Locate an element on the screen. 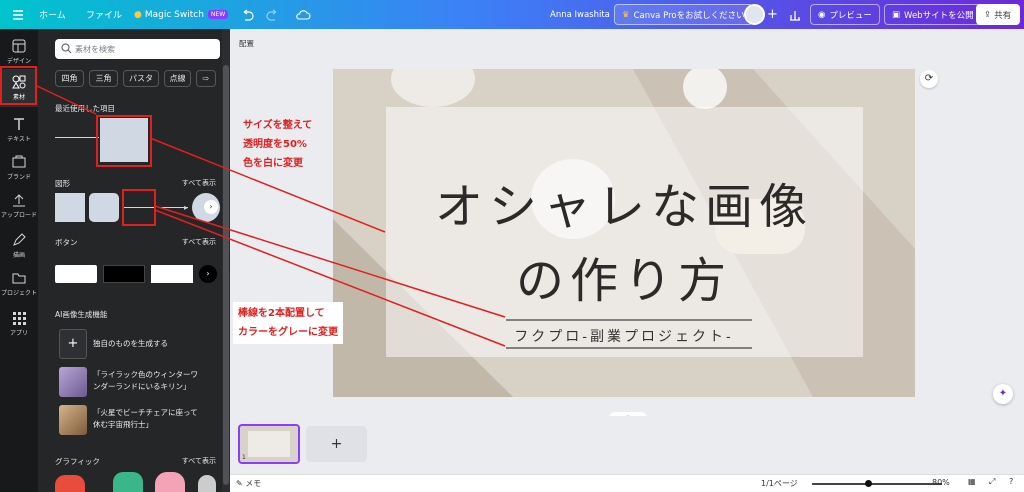  memo-button: ✎ メモ is located at coordinates (248, 483).